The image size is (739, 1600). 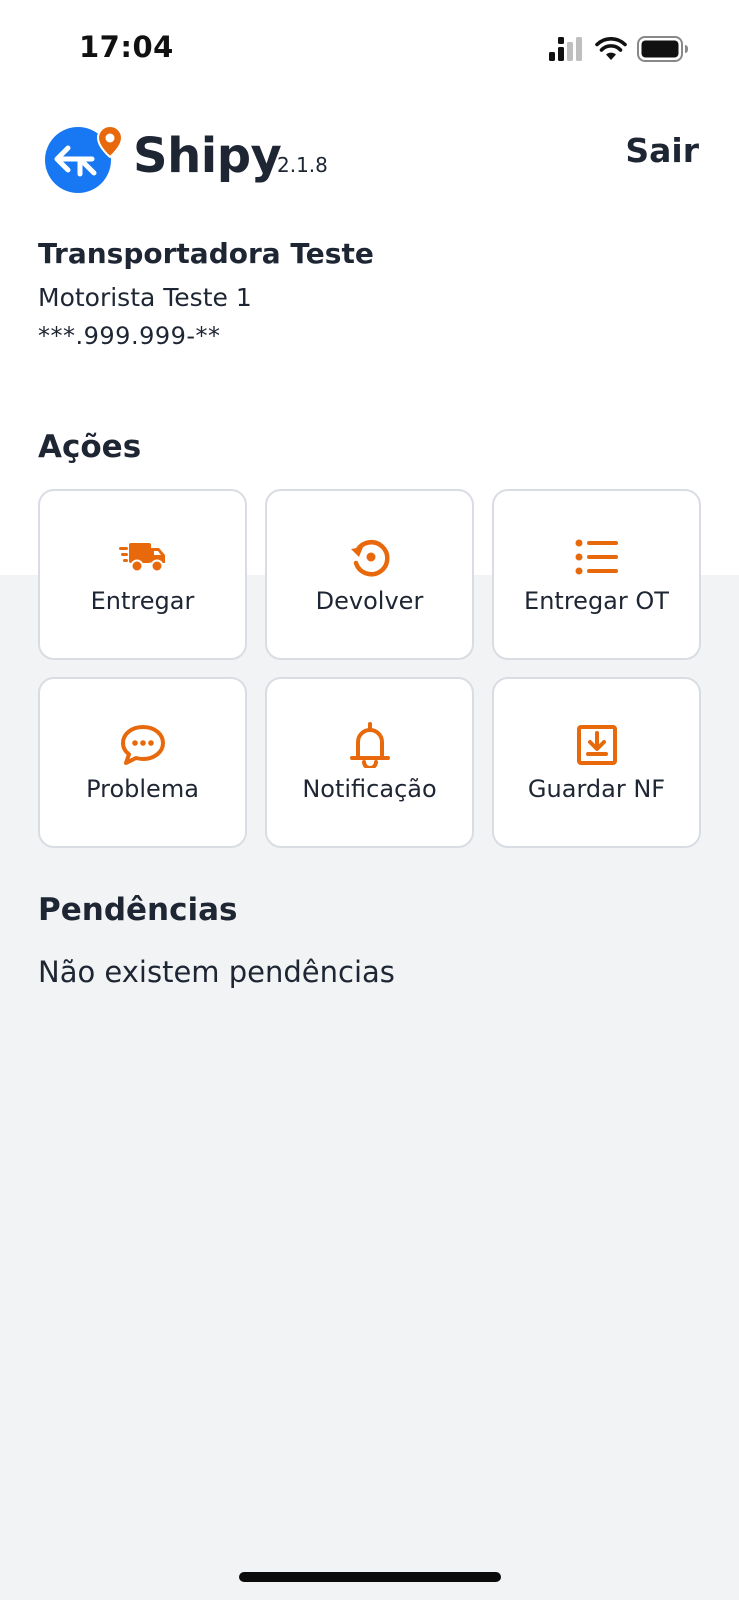 I want to click on status-time: 17:04, so click(x=126, y=47).